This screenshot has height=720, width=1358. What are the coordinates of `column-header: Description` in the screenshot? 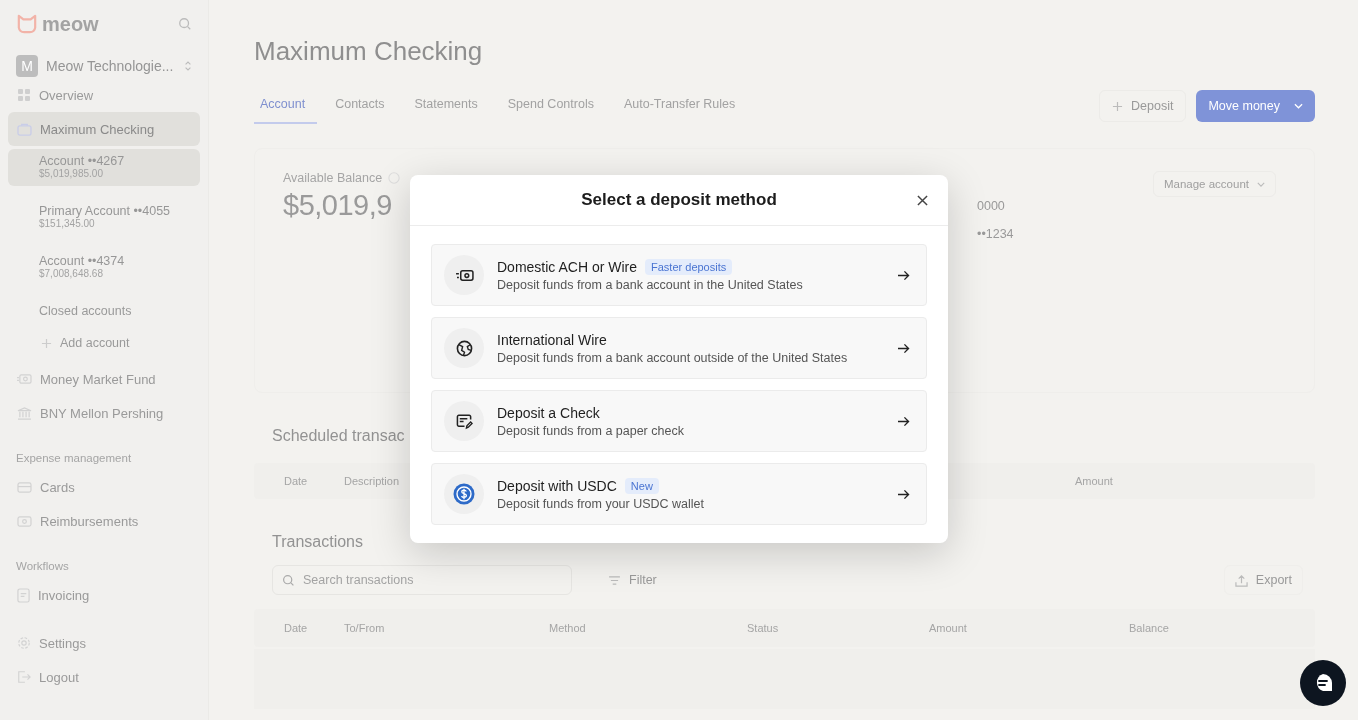 It's located at (372, 481).